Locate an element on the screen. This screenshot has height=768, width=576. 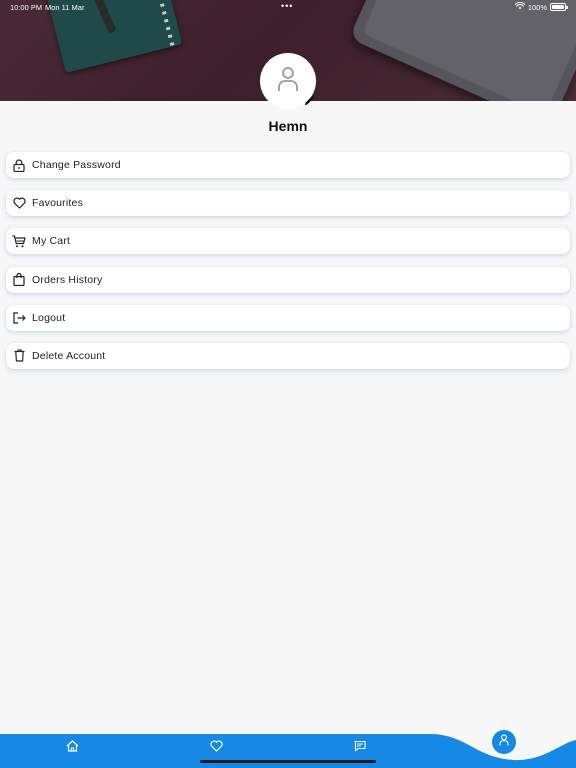
menu-item-change-password: Change Password is located at coordinates (288, 165).